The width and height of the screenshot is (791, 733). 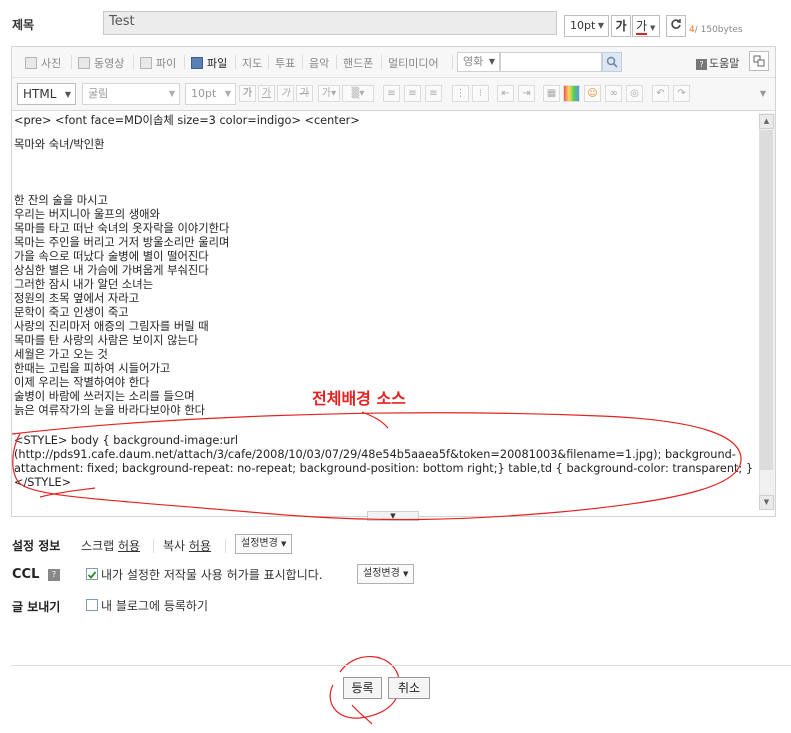 I want to click on refresh-button, so click(x=676, y=26).